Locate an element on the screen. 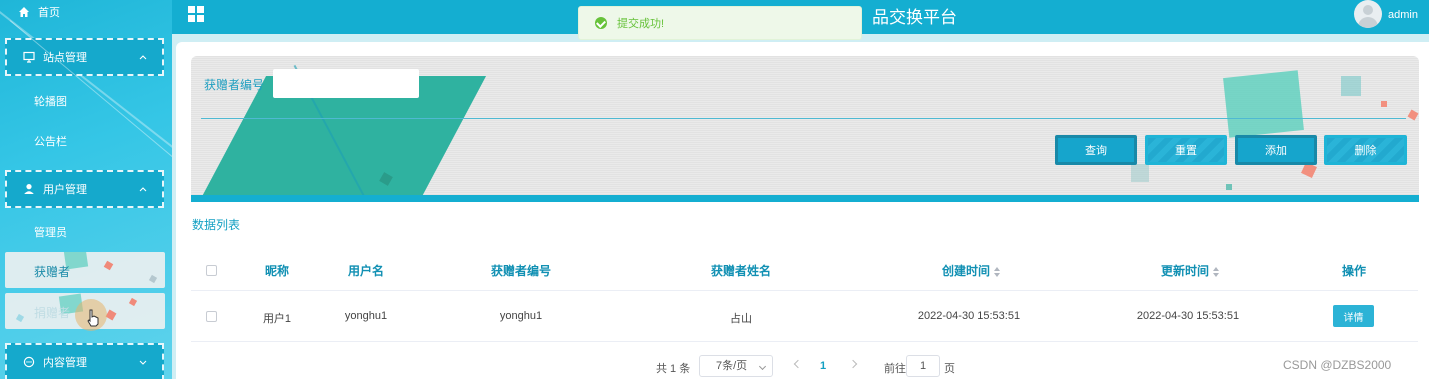 The image size is (1429, 379). page-size-select: 7条/页 is located at coordinates (736, 366).